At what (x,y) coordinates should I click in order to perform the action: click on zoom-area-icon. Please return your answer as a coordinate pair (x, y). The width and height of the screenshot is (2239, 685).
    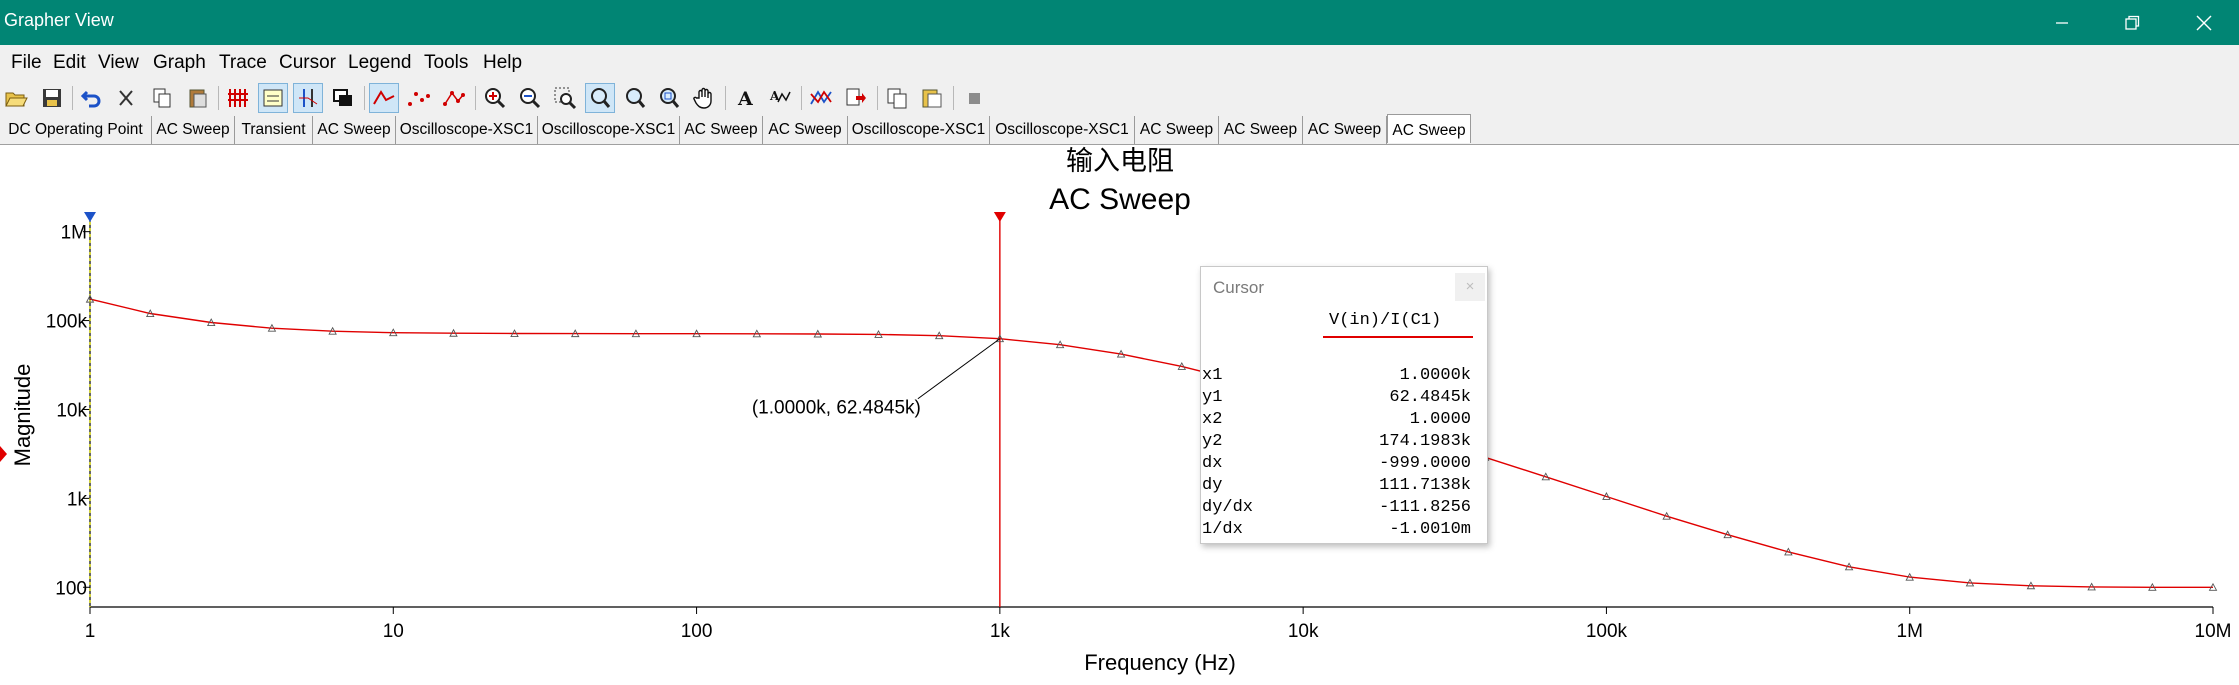
    Looking at the image, I should click on (565, 98).